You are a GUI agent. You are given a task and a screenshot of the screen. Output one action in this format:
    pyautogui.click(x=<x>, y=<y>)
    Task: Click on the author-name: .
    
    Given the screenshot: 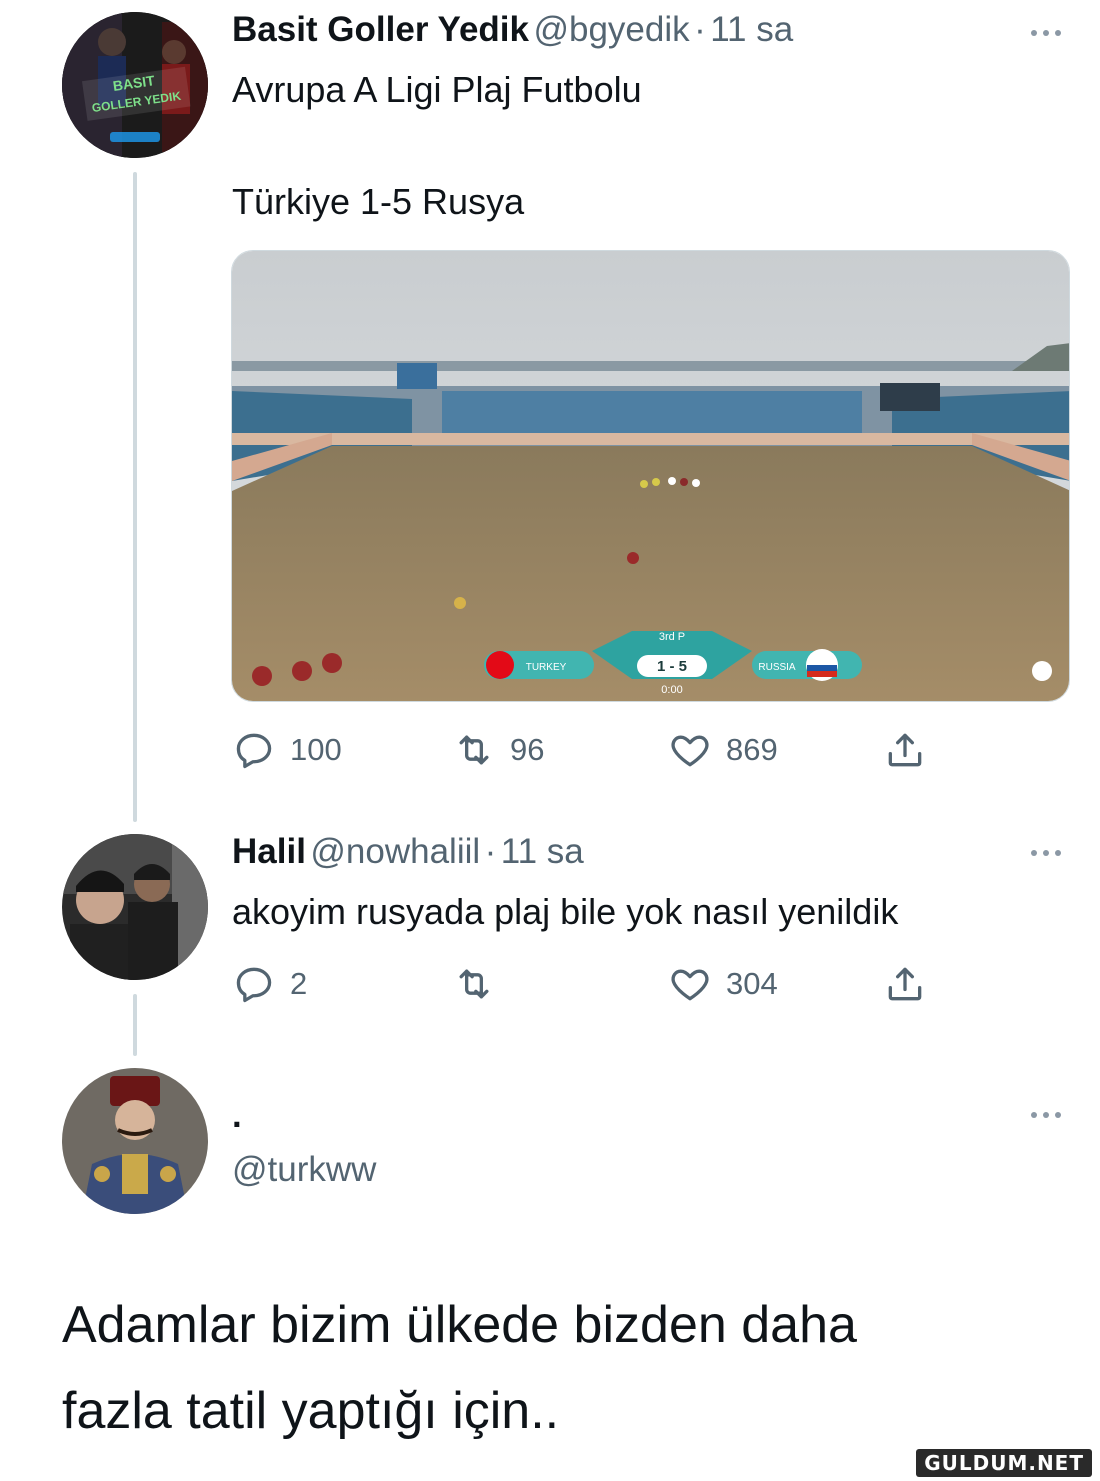 What is the action you would take?
    pyautogui.click(x=237, y=1115)
    